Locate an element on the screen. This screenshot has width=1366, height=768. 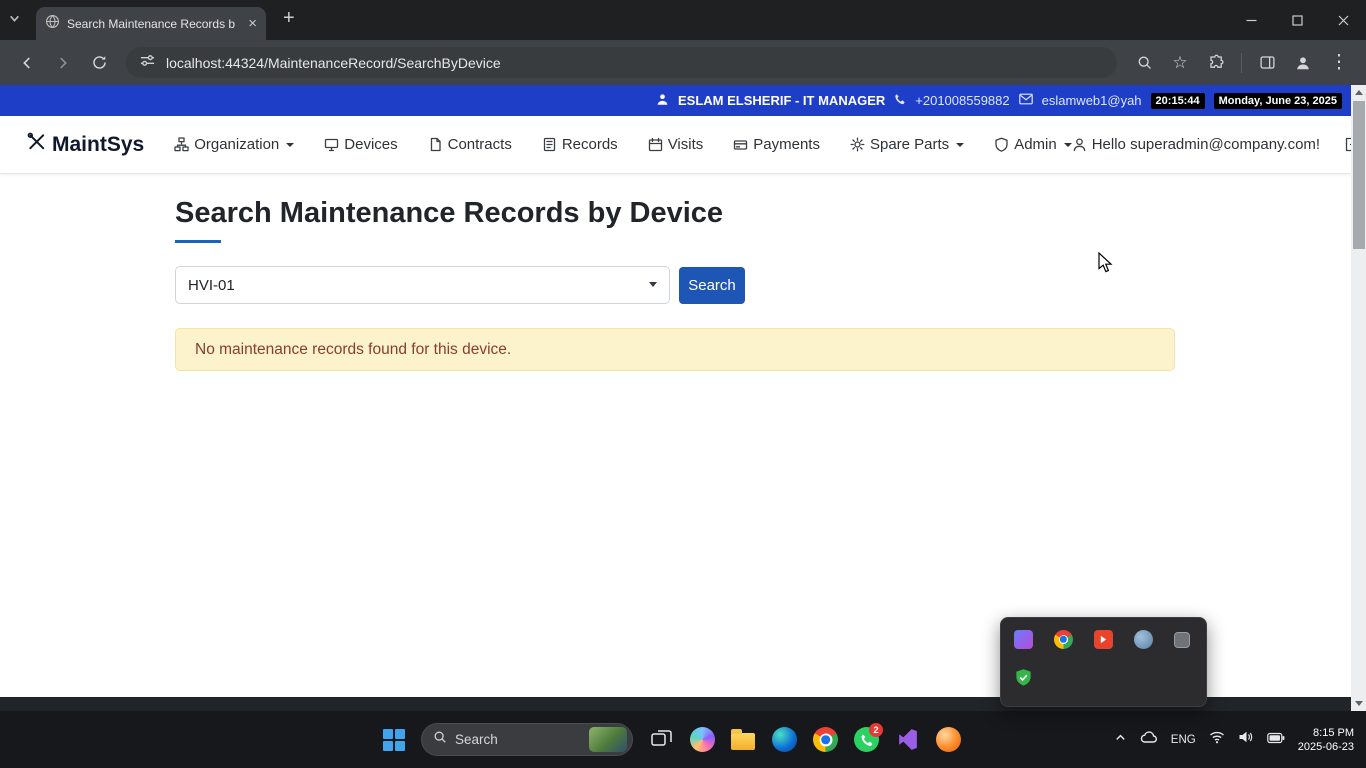
scrollbar-thumb is located at coordinates (1358, 175).